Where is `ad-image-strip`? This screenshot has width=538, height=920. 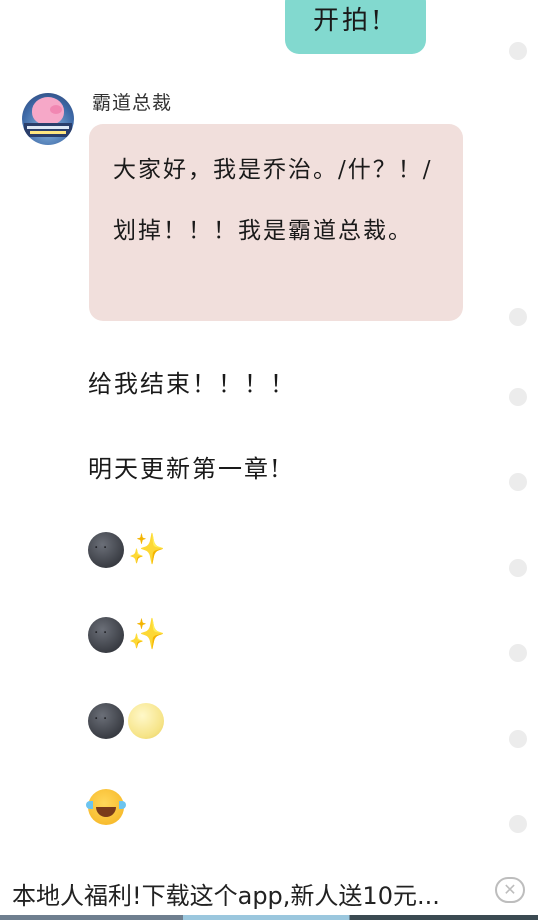 ad-image-strip is located at coordinates (269, 917).